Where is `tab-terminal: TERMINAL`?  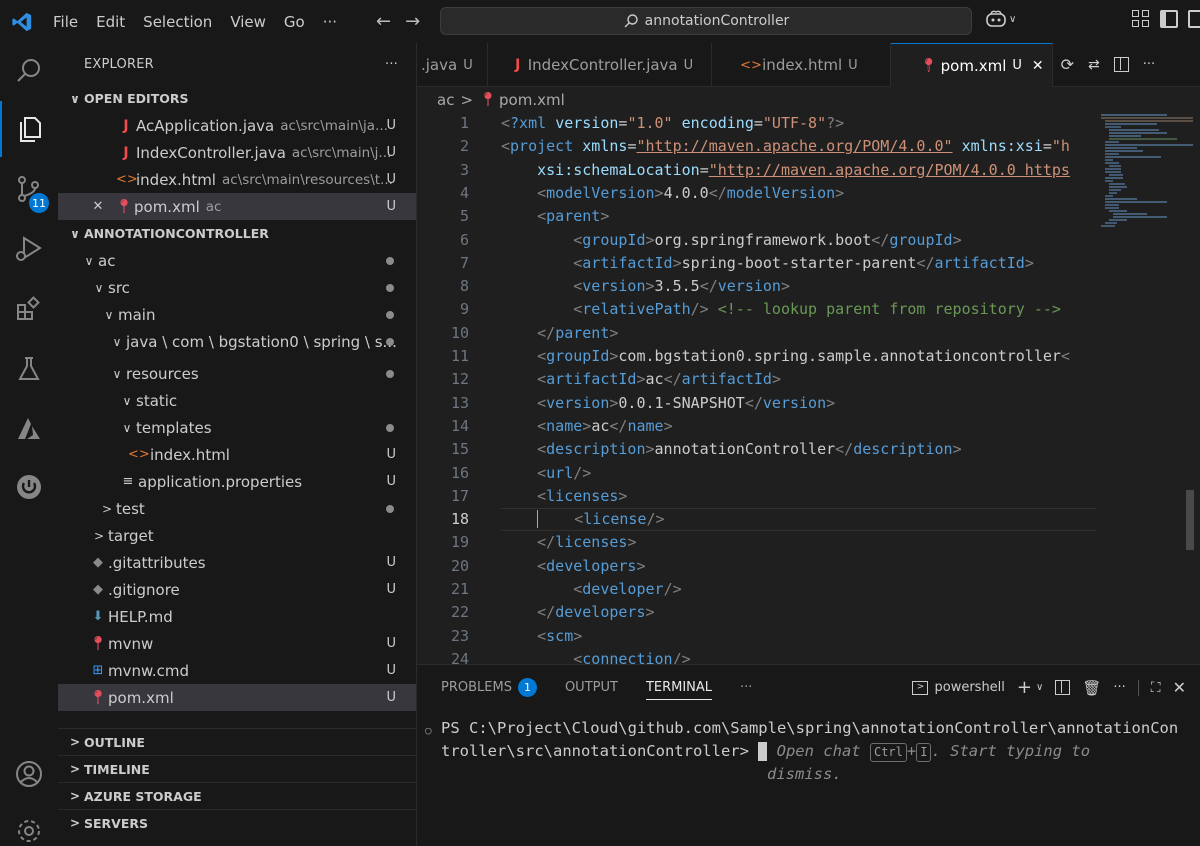 tab-terminal: TERMINAL is located at coordinates (679, 690).